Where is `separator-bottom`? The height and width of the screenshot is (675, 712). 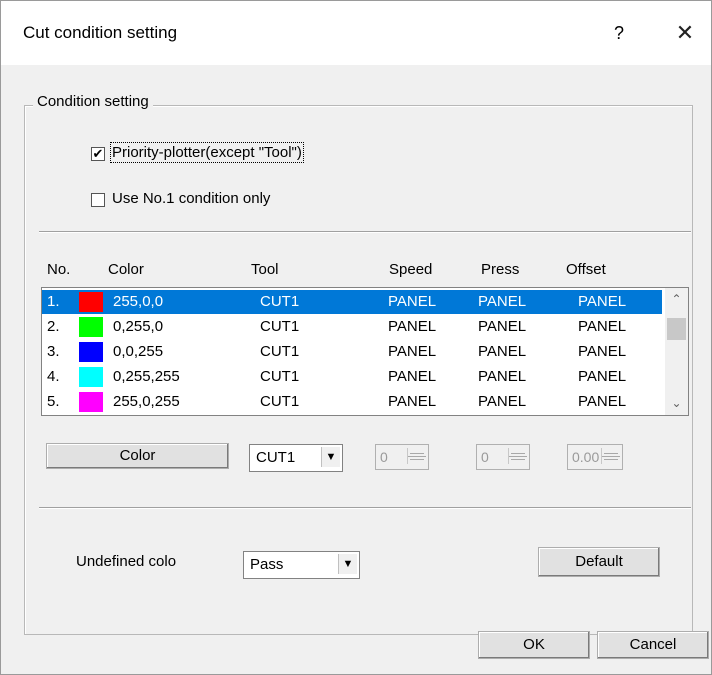
separator-bottom is located at coordinates (365, 508).